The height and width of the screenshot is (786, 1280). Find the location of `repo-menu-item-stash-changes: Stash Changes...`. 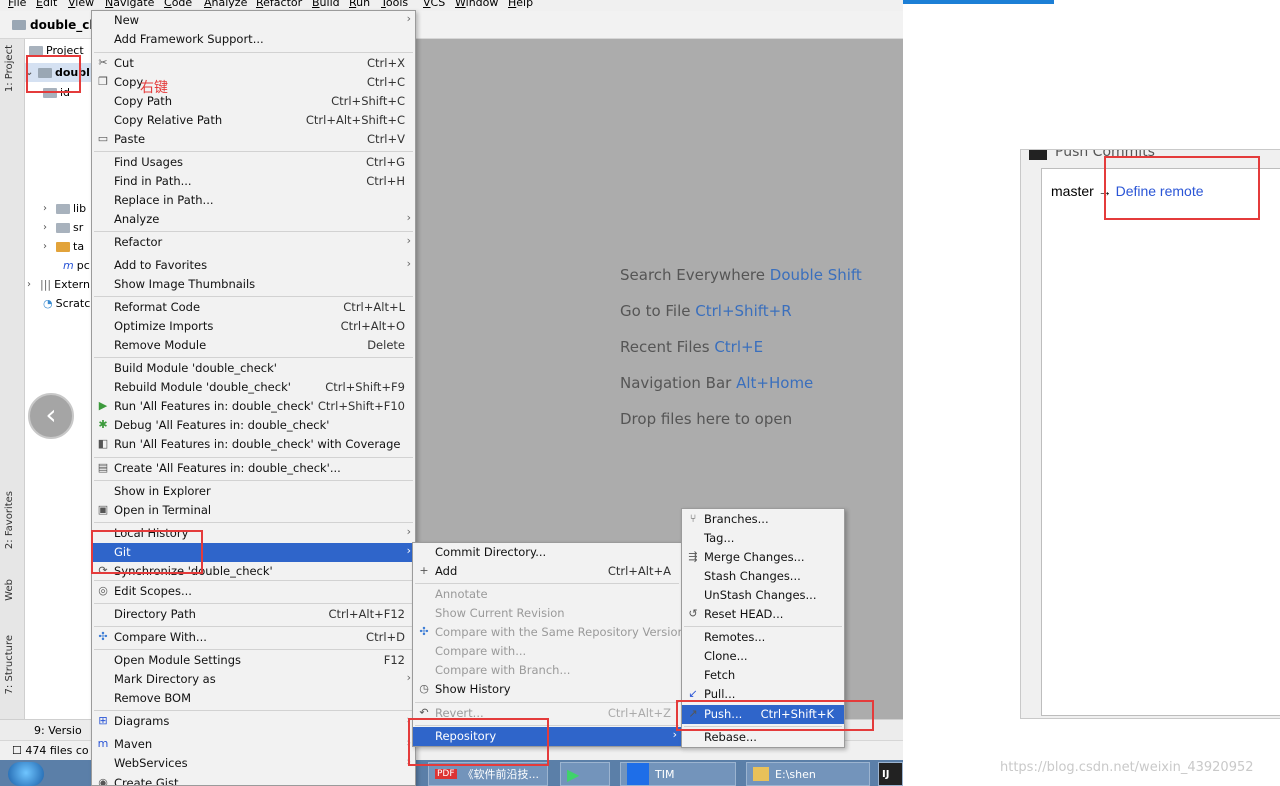

repo-menu-item-stash-changes: Stash Changes... is located at coordinates (763, 576).